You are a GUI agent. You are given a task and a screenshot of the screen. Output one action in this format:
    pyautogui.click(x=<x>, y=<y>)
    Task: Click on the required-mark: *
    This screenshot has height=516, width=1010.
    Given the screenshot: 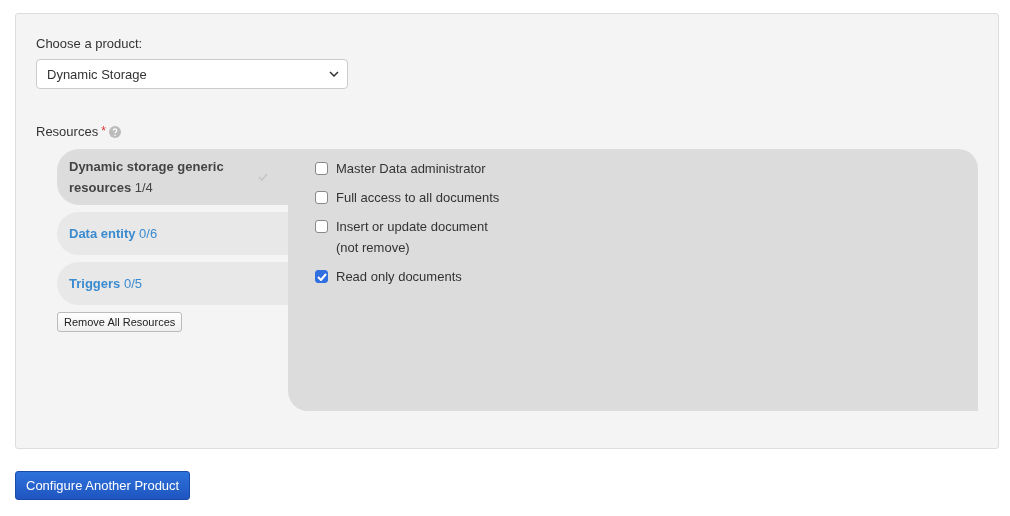 What is the action you would take?
    pyautogui.click(x=103, y=131)
    